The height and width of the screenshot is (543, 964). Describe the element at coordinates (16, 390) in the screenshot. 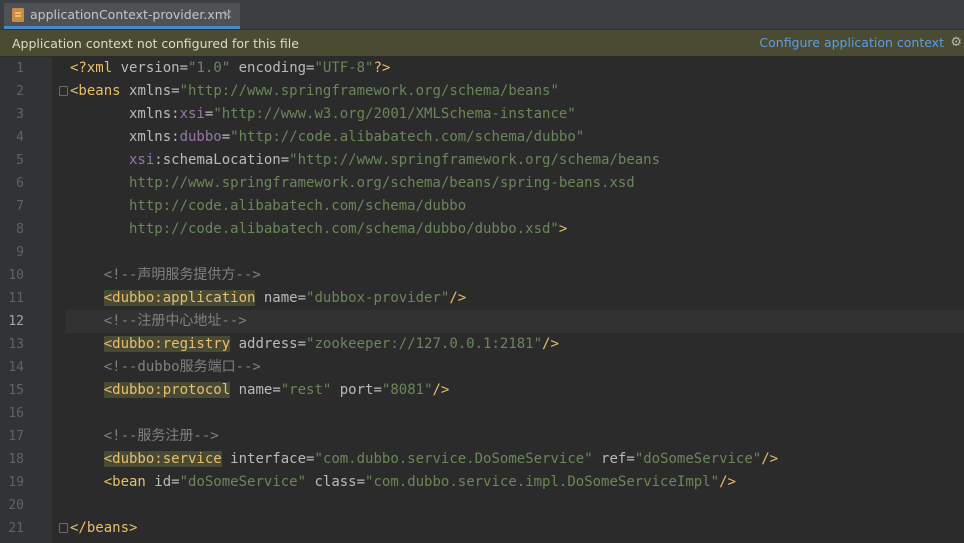

I see `line-number: 15` at that location.